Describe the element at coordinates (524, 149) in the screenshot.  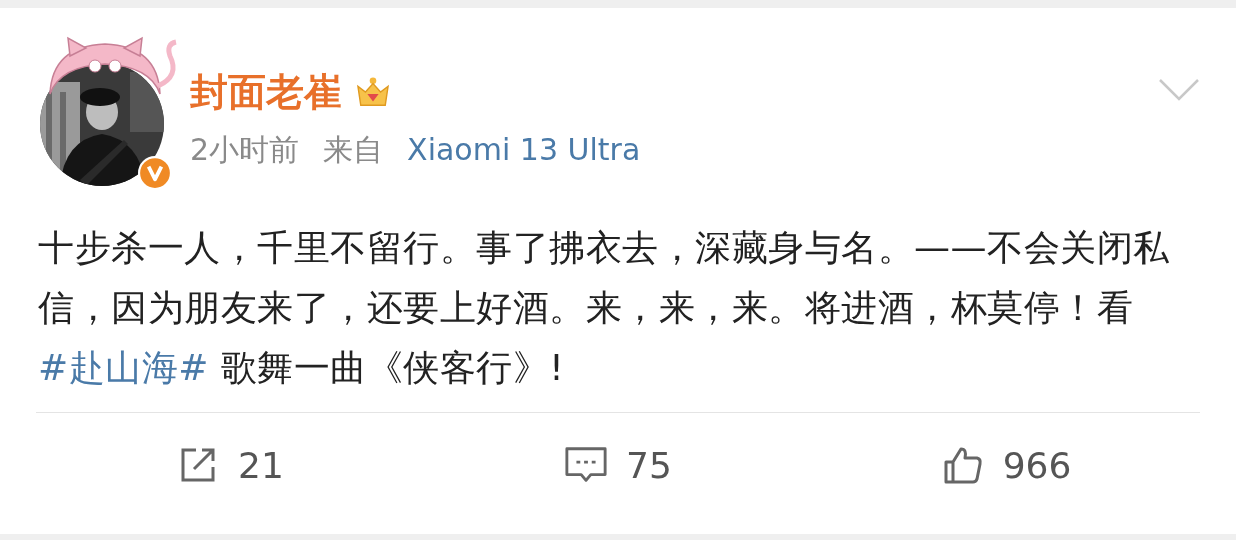
I see `device-link: Xiaomi 13 Ultra` at that location.